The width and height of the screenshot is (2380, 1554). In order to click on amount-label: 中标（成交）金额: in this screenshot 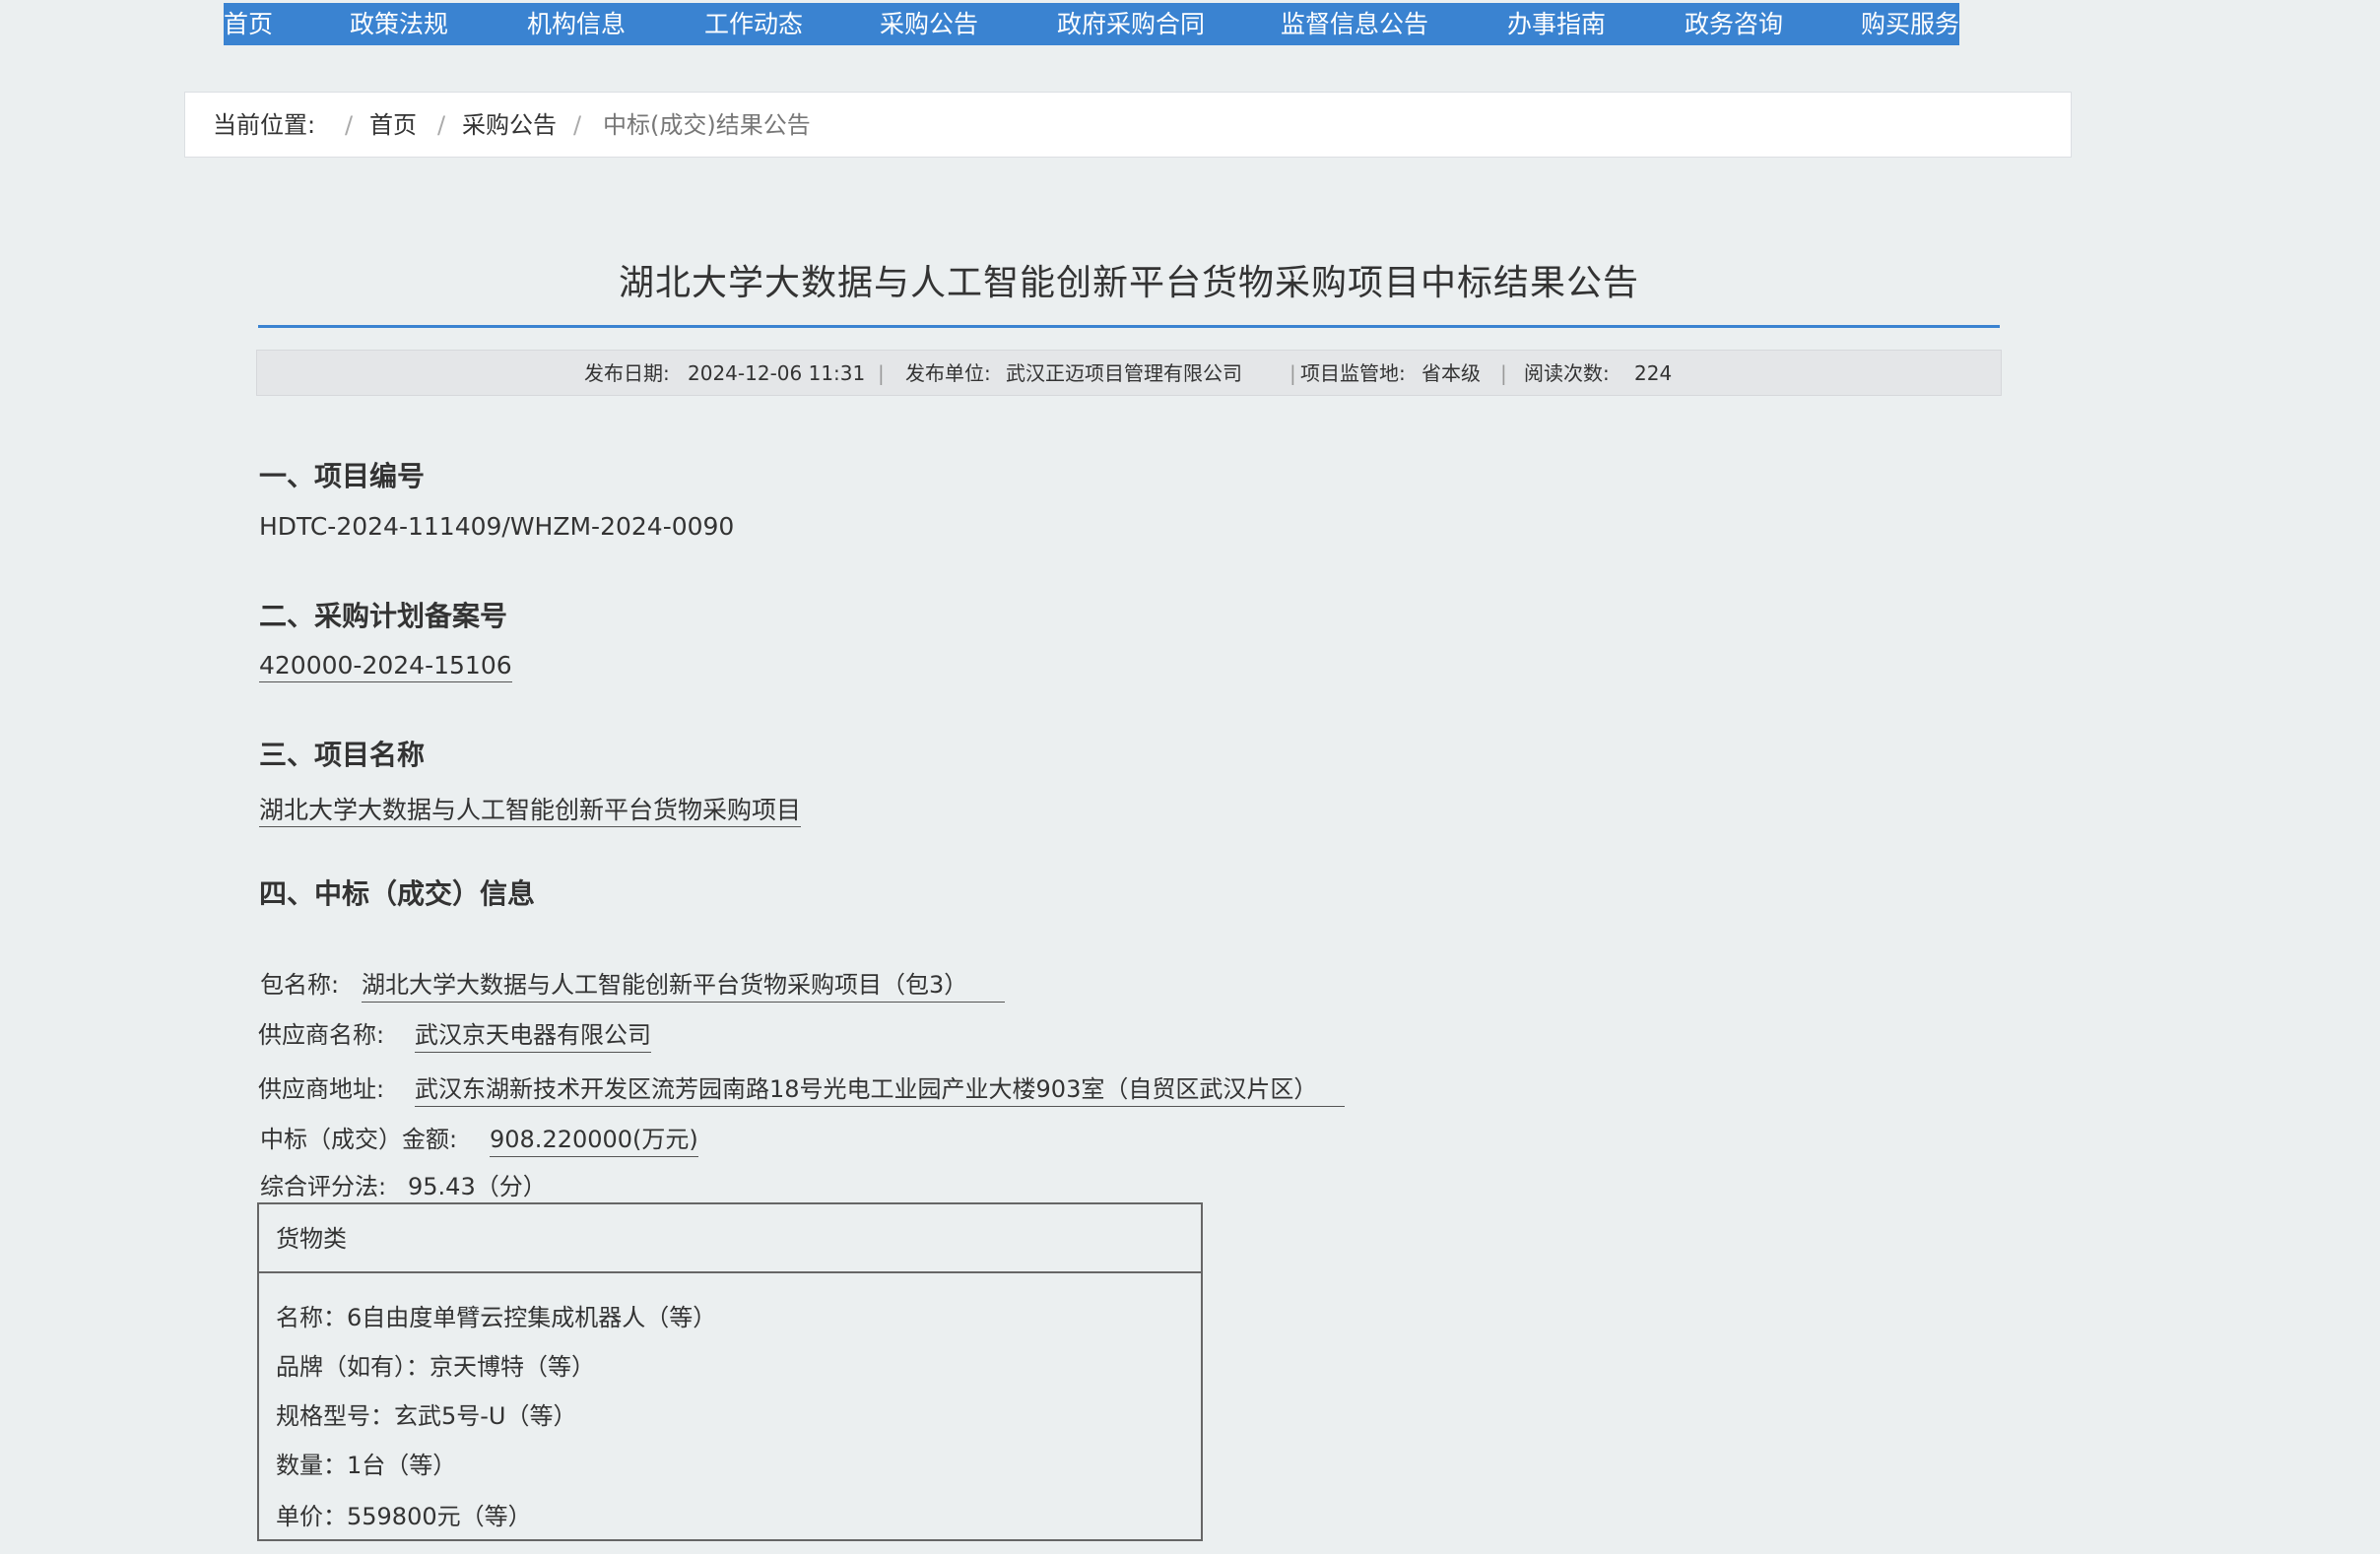, I will do `click(359, 1139)`.